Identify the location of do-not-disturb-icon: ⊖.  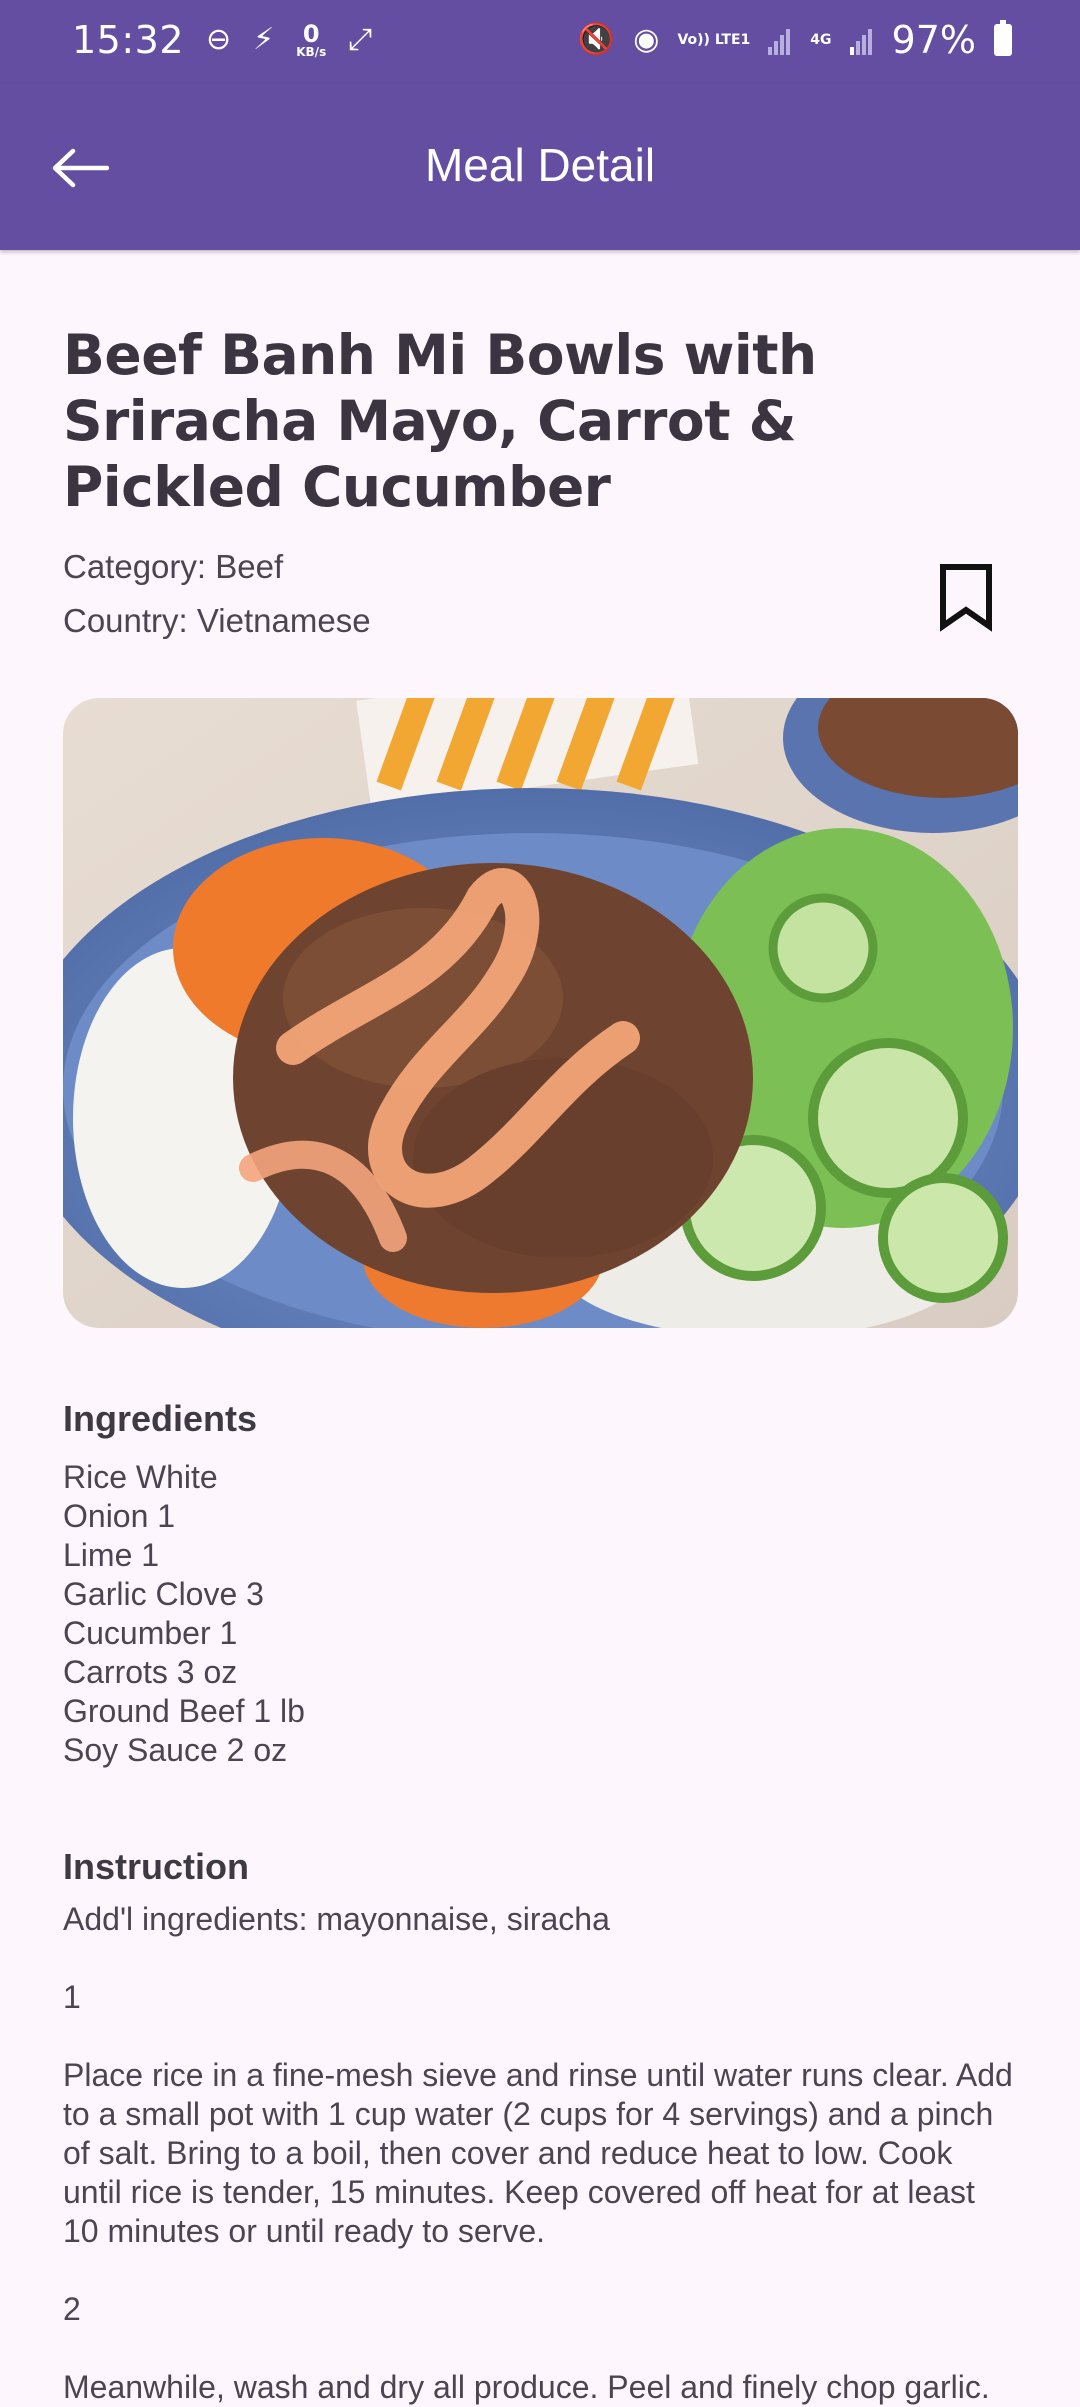
(219, 39).